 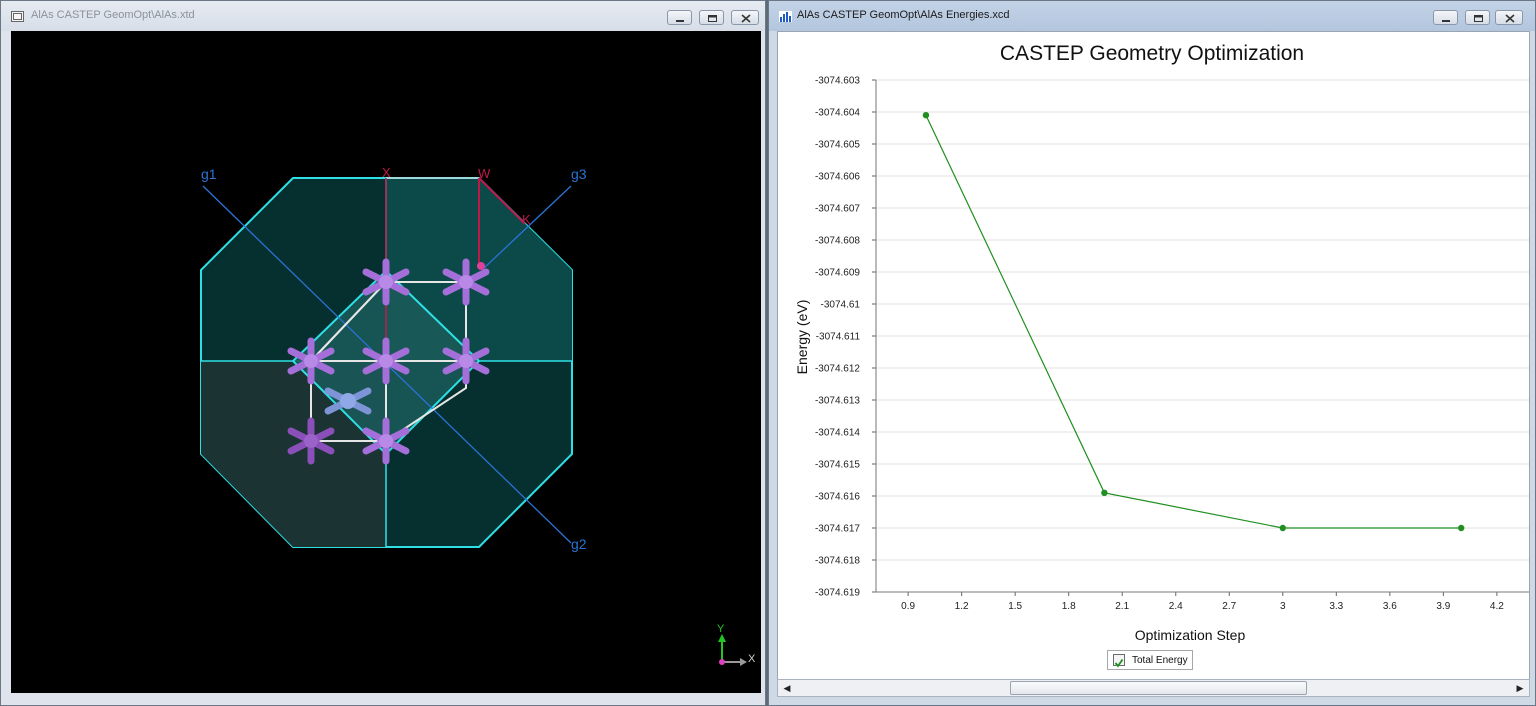 What do you see at coordinates (209, 174) in the screenshot?
I see `g1-label: g1` at bounding box center [209, 174].